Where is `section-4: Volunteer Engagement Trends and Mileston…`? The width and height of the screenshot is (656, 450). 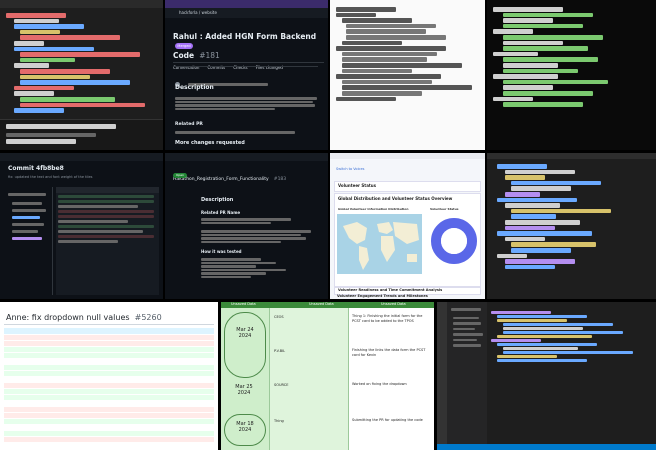 section-4: Volunteer Engagement Trends and Mileston… is located at coordinates (382, 296).